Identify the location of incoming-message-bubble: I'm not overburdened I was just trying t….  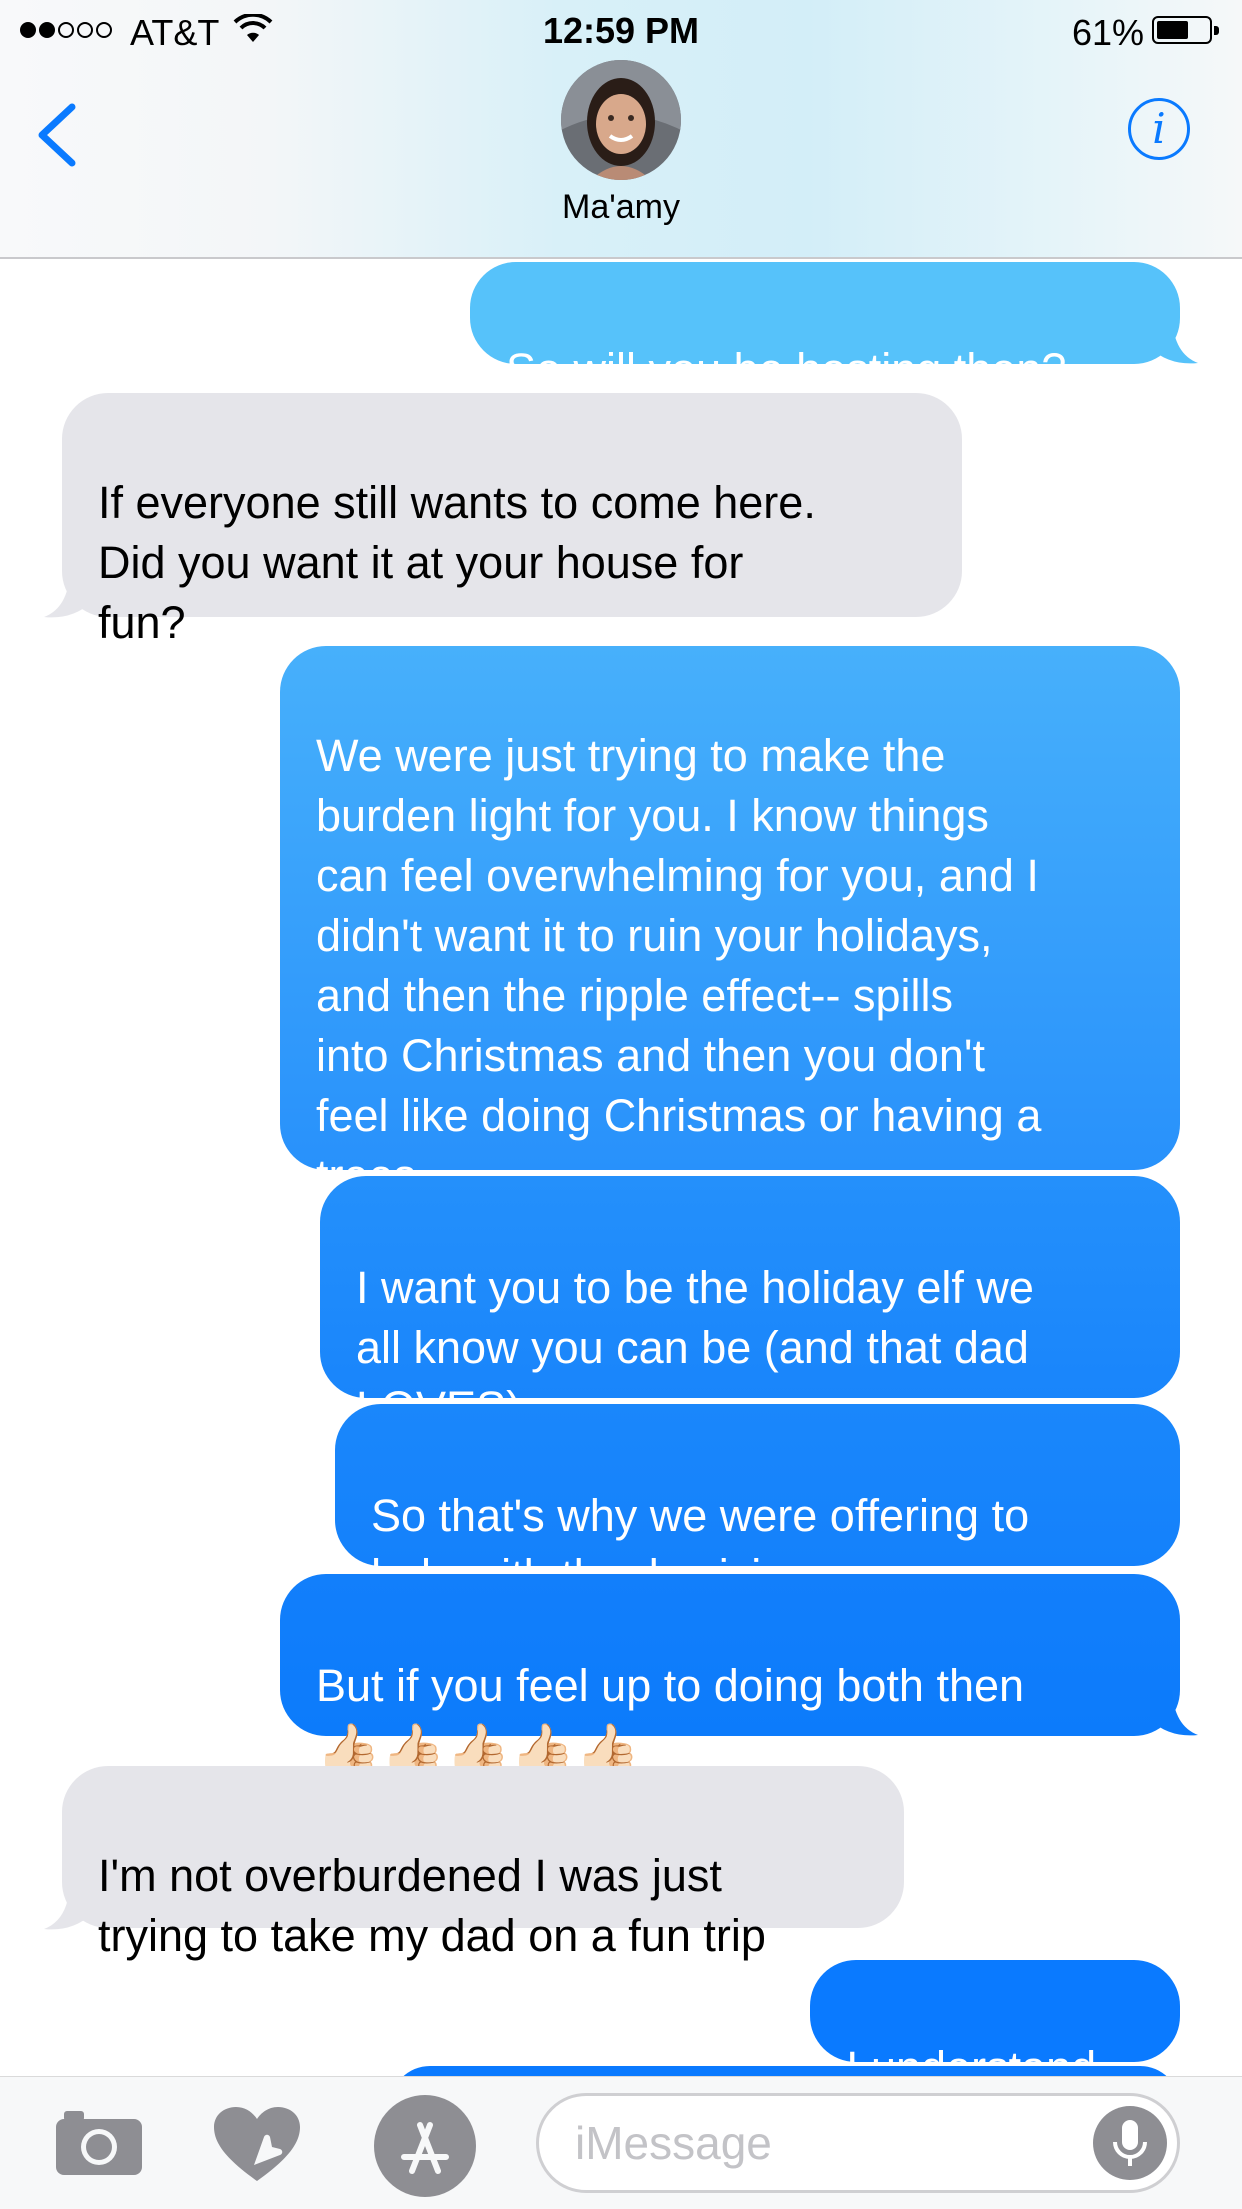
(483, 1863).